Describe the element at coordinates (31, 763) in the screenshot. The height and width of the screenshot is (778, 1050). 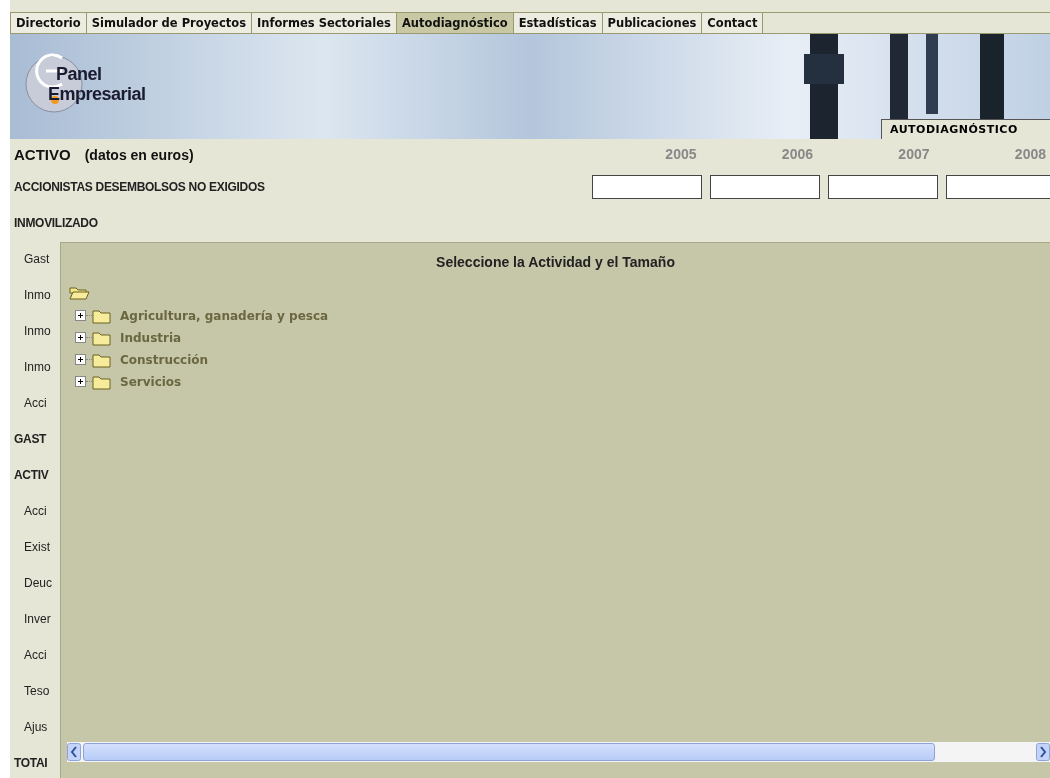
I see `row-label: TOTAI` at that location.